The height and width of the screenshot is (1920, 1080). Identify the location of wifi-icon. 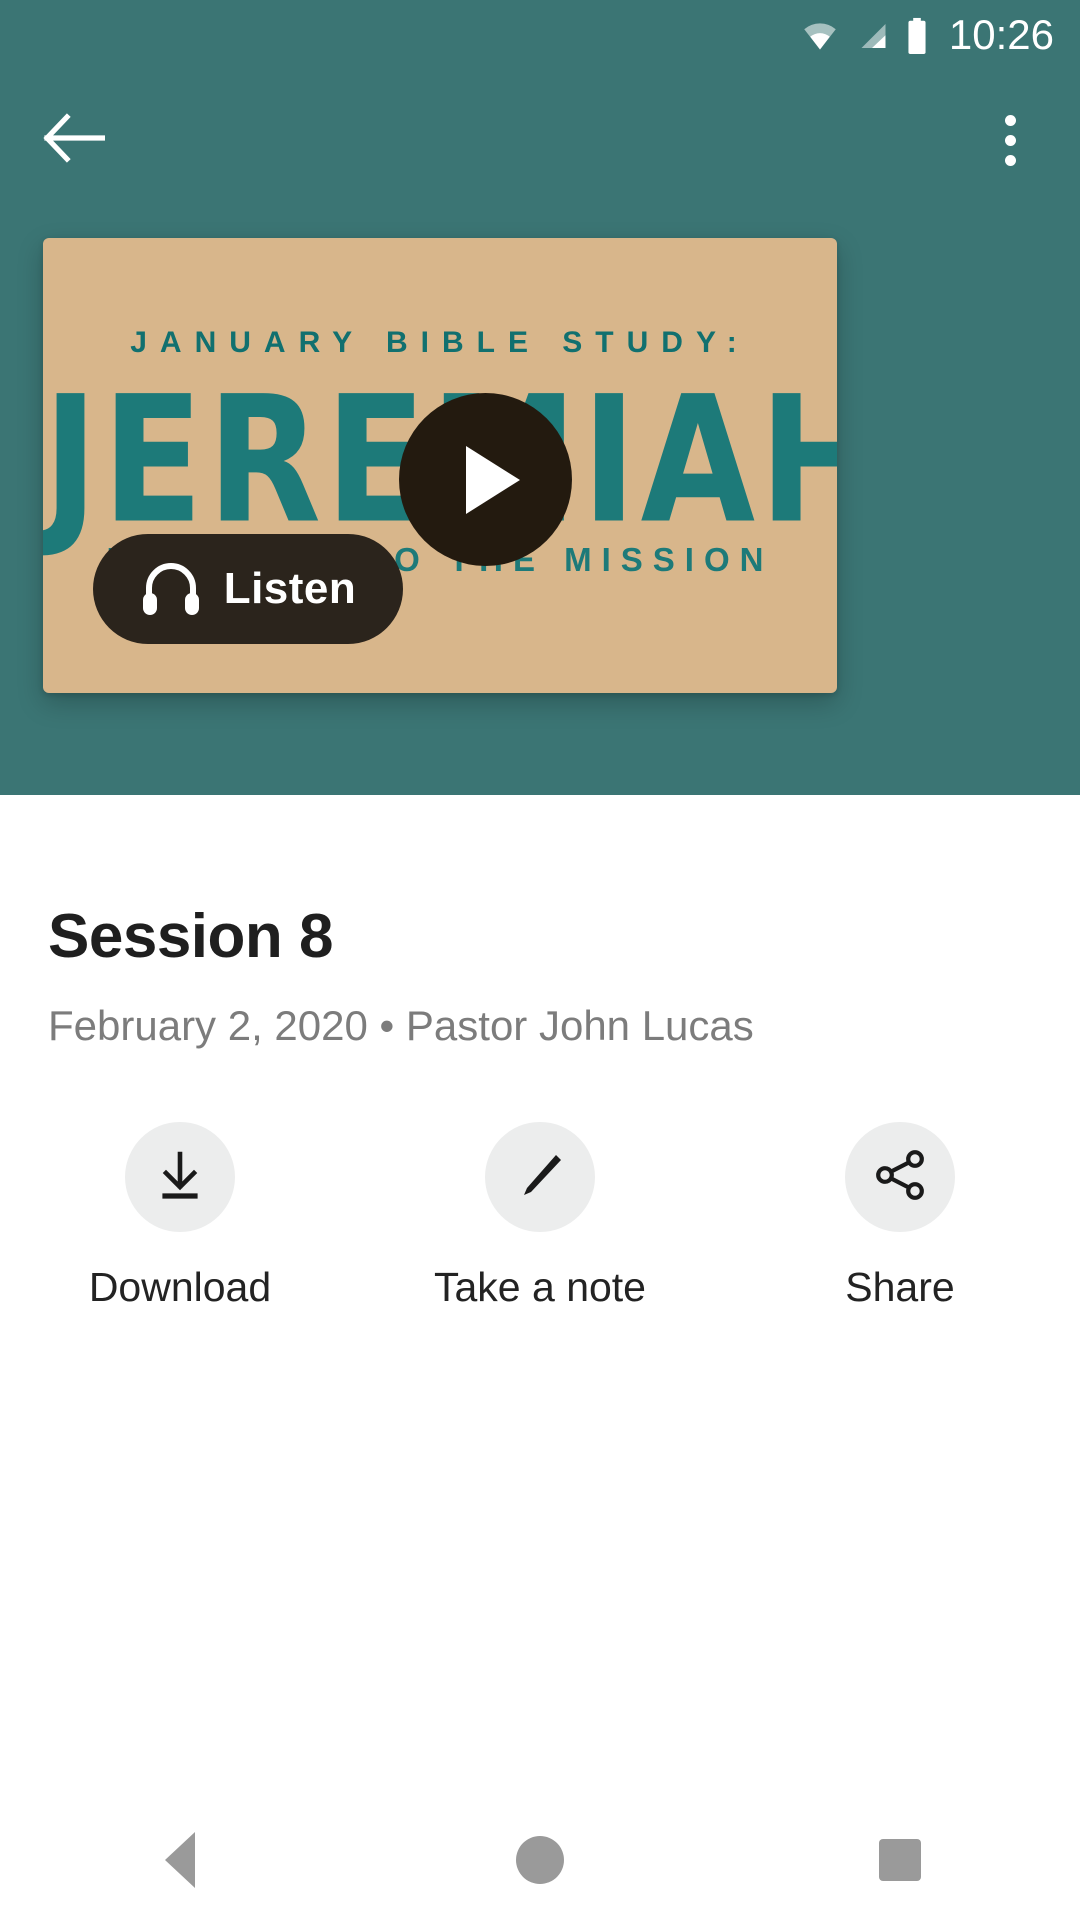
(820, 36).